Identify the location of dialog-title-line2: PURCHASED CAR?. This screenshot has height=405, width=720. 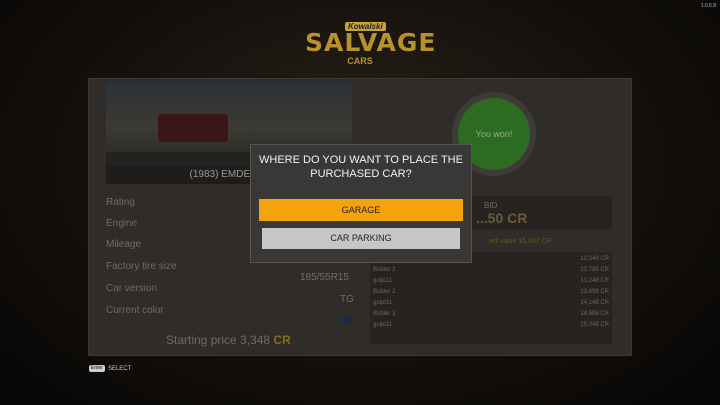
(361, 174).